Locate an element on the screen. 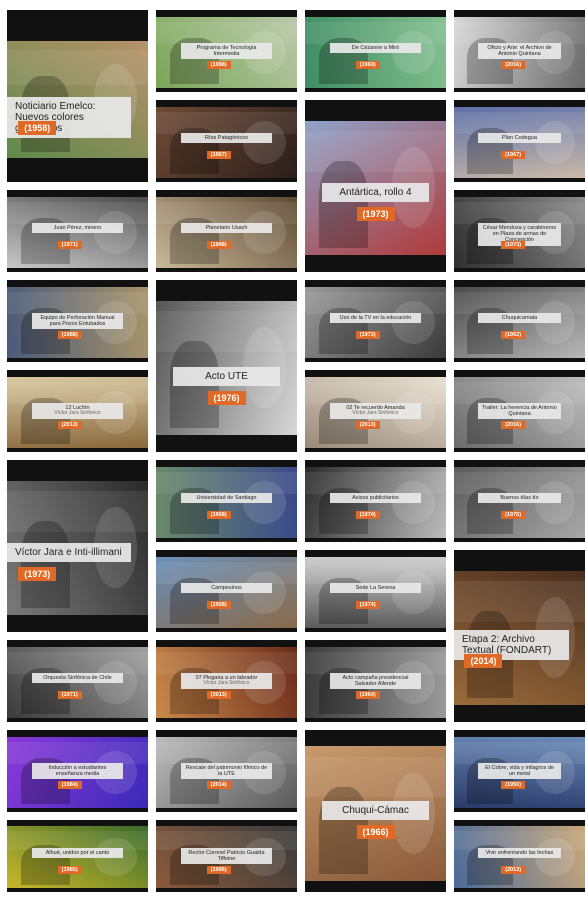 The image size is (586, 897). video-title: Rector Coronel Patricio Gualda Tiffeine is located at coordinates (226, 855).